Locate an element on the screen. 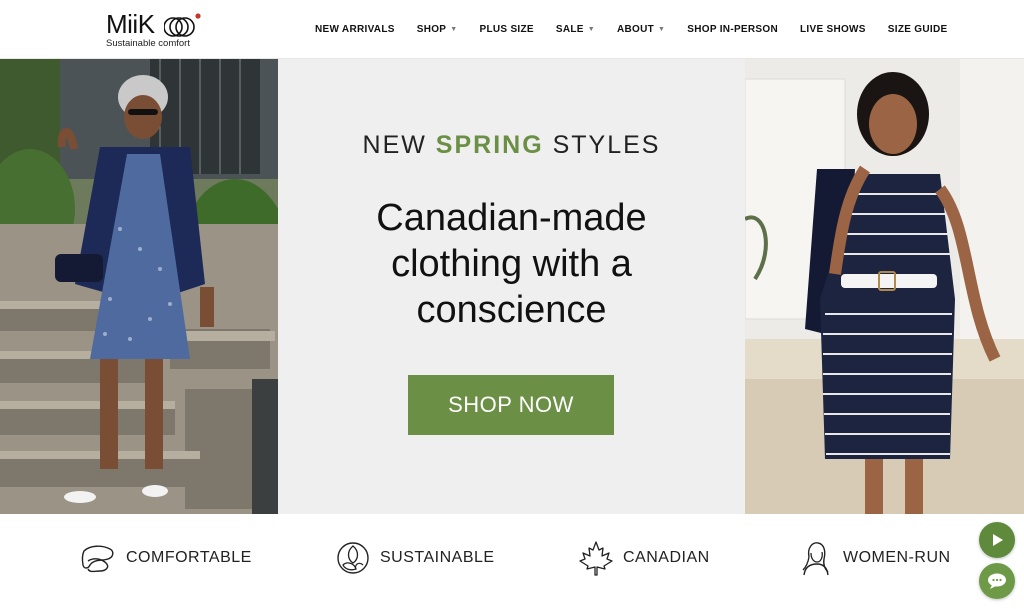 Image resolution: width=1024 pixels, height=609 pixels. nav-plus-size: PLUS SIZE is located at coordinates (507, 29).